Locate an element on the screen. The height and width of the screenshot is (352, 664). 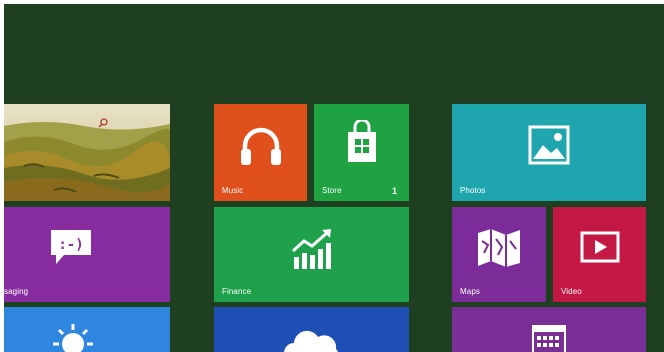
tile-messaging: :-) saging is located at coordinates (87, 254).